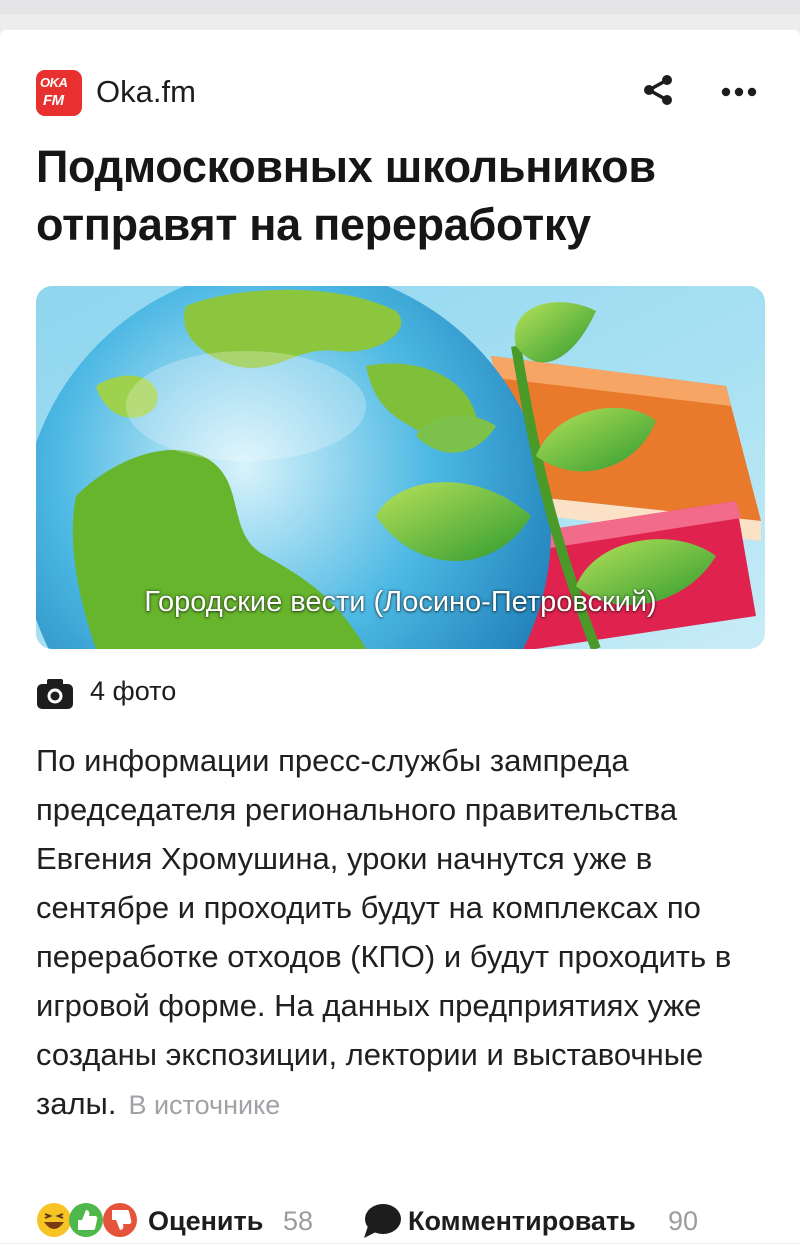 The image size is (800, 1244). Describe the element at coordinates (739, 92) in the screenshot. I see `more-dots-icon` at that location.